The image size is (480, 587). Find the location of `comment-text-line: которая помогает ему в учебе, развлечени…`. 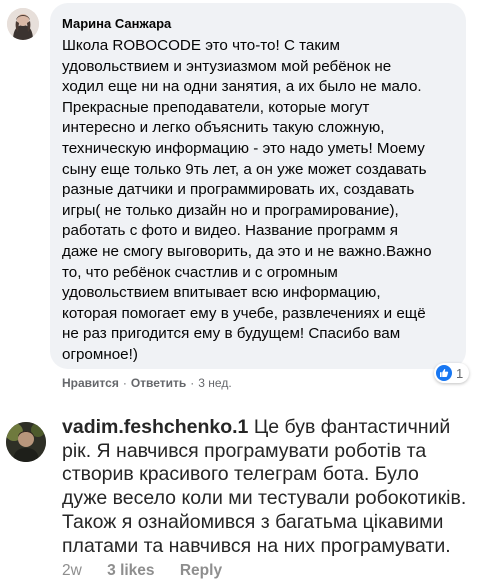

comment-text-line: которая помогает ему в учебе, развлечени… is located at coordinates (244, 313).